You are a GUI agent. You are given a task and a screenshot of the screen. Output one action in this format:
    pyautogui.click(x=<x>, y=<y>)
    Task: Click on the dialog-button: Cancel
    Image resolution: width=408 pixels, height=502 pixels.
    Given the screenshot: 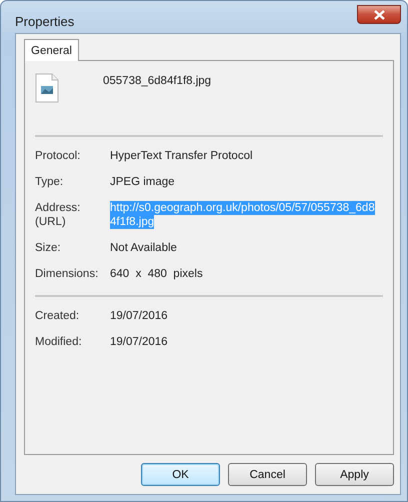 What is the action you would take?
    pyautogui.click(x=267, y=474)
    